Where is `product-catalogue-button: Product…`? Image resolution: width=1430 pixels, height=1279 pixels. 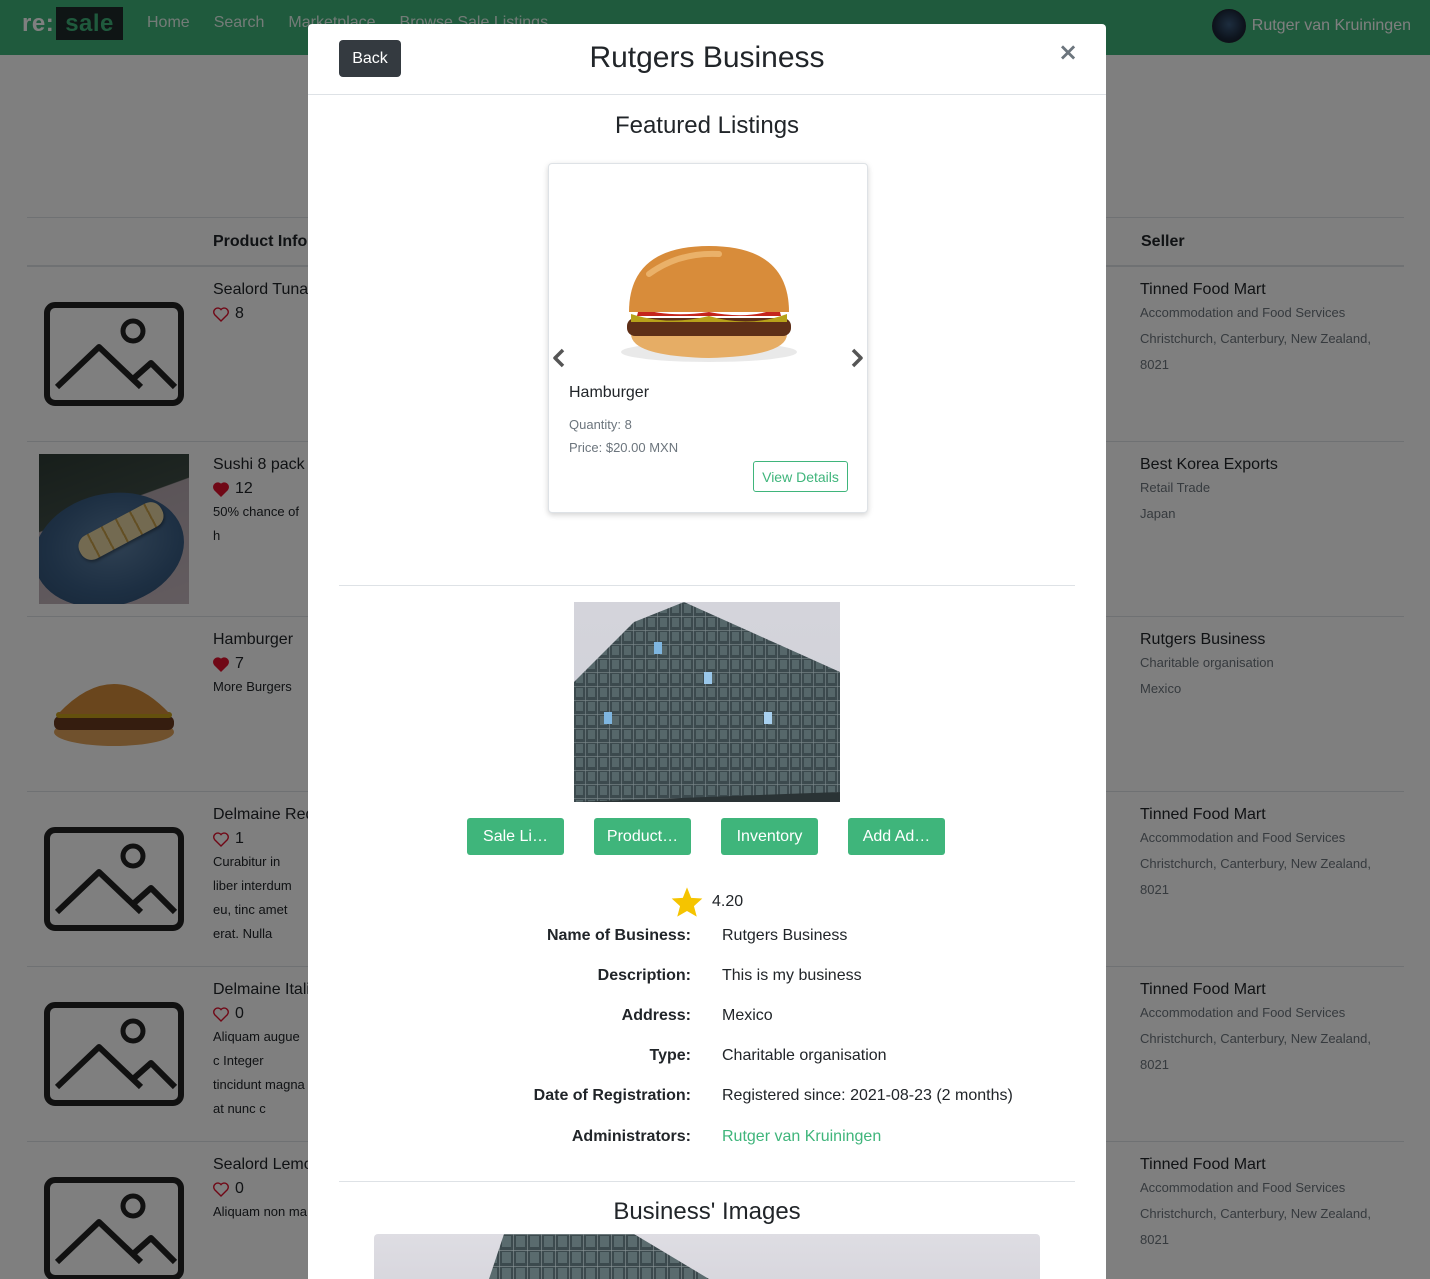 product-catalogue-button: Product… is located at coordinates (642, 836).